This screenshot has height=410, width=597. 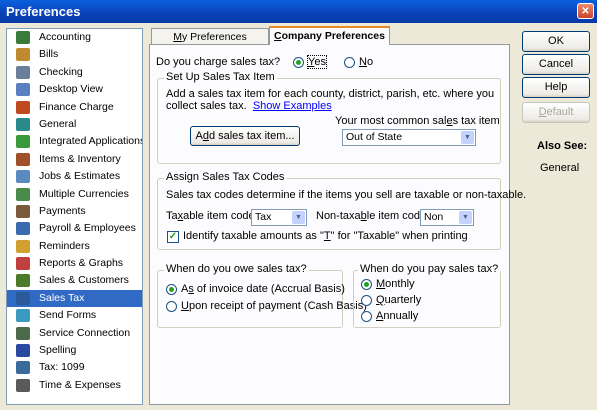 I want to click on sidebar-item-payroll-employees: Payroll & Employees, so click(x=74, y=228).